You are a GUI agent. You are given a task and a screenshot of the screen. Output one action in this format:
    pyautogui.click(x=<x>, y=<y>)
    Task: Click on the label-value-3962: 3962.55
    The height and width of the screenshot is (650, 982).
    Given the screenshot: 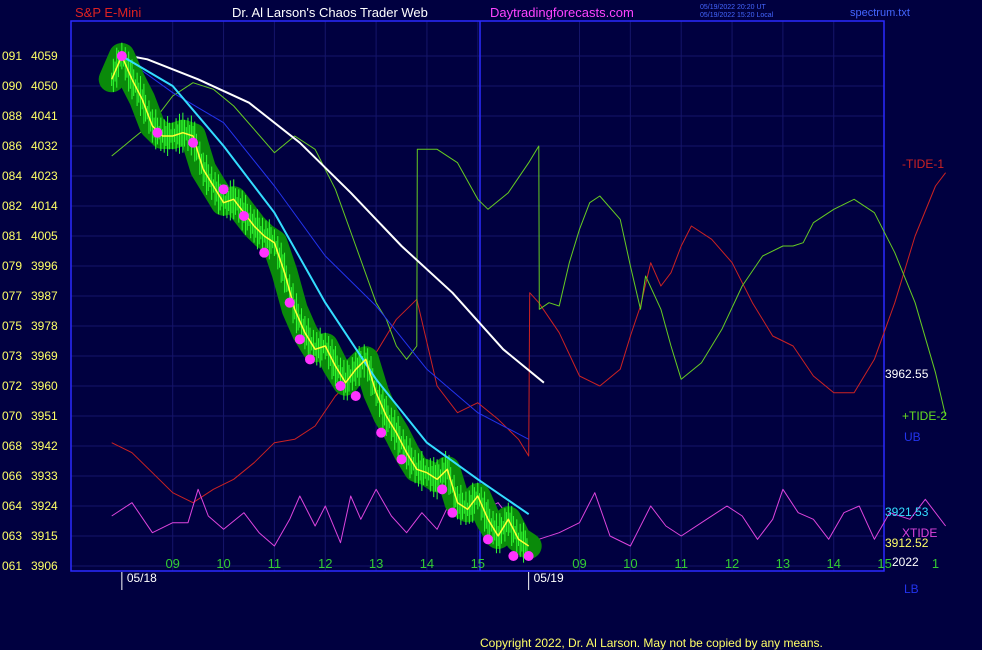 What is the action you would take?
    pyautogui.click(x=907, y=374)
    